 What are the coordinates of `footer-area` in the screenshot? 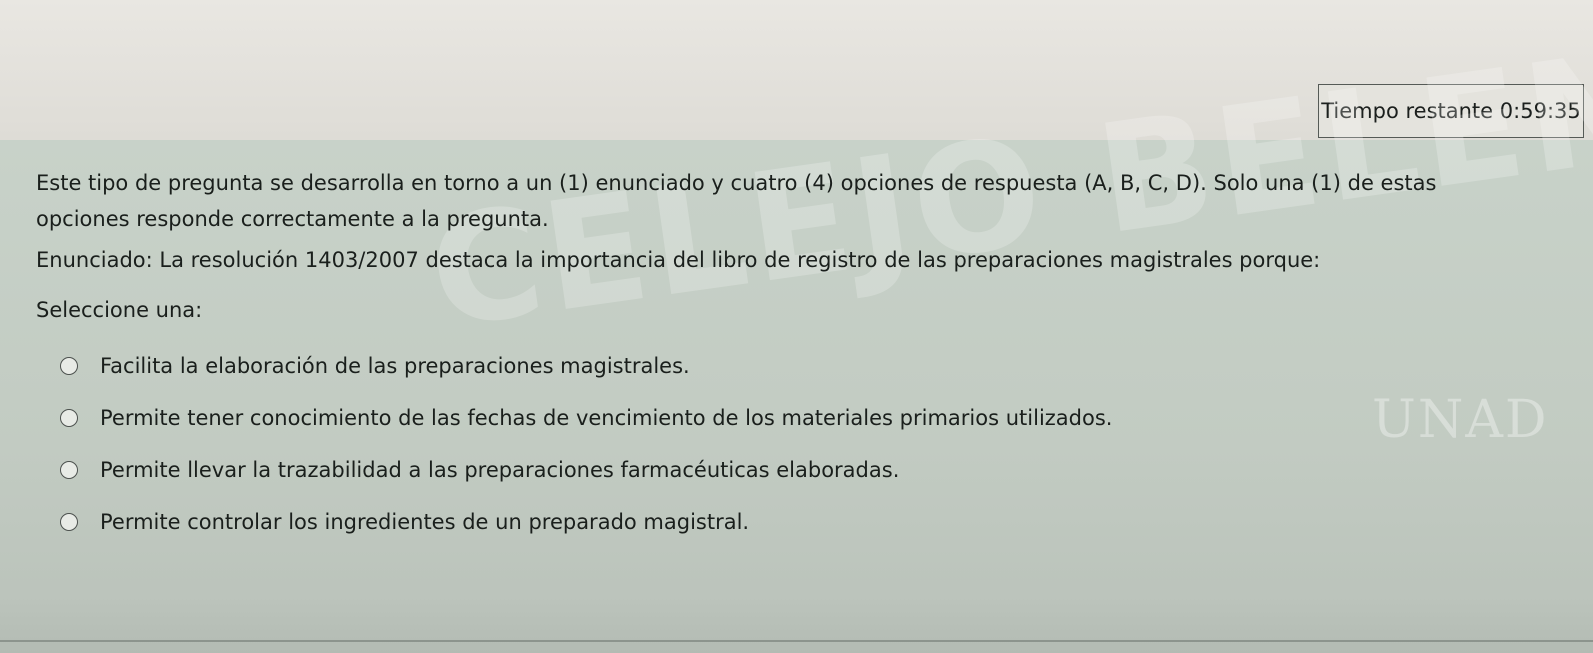 It's located at (796, 624).